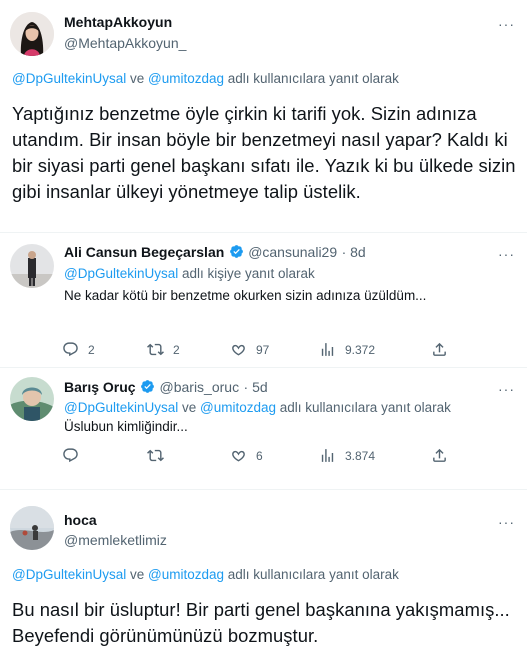 This screenshot has width=527, height=649. Describe the element at coordinates (200, 387) in the screenshot. I see `user-handle: @baris_oruc` at that location.